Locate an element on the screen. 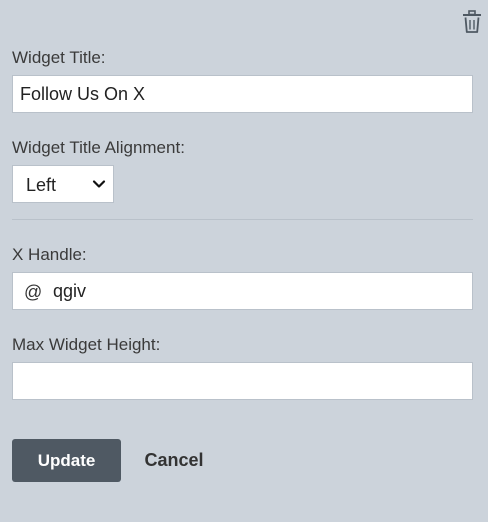 Image resolution: width=488 pixels, height=522 pixels. max-widget-height-input is located at coordinates (242, 381).